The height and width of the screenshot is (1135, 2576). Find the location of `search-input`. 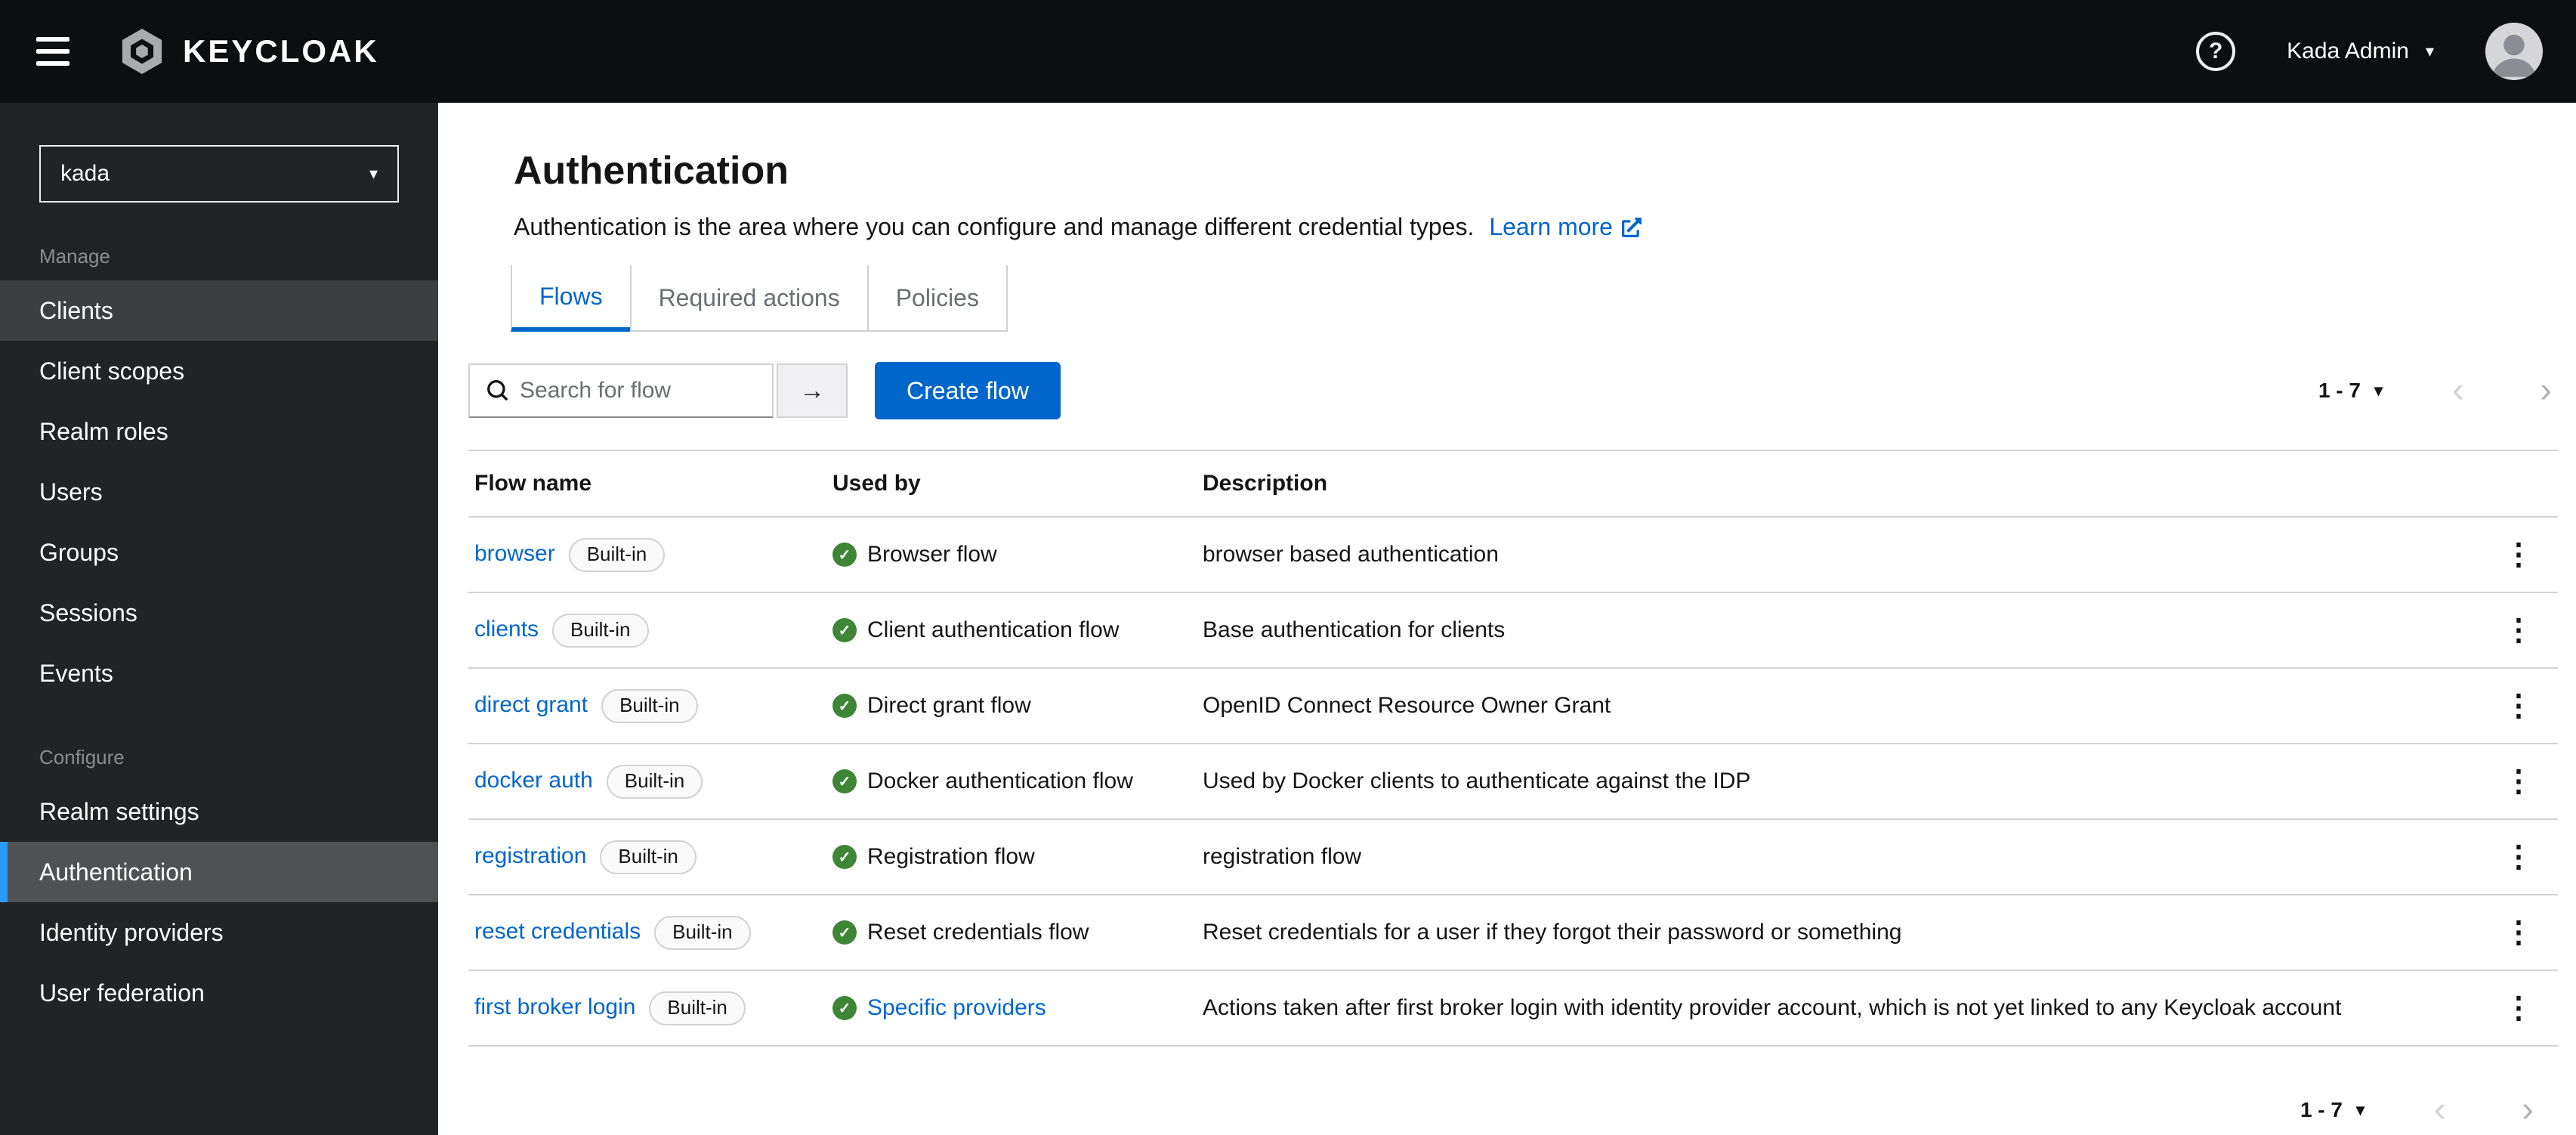

search-input is located at coordinates (646, 391).